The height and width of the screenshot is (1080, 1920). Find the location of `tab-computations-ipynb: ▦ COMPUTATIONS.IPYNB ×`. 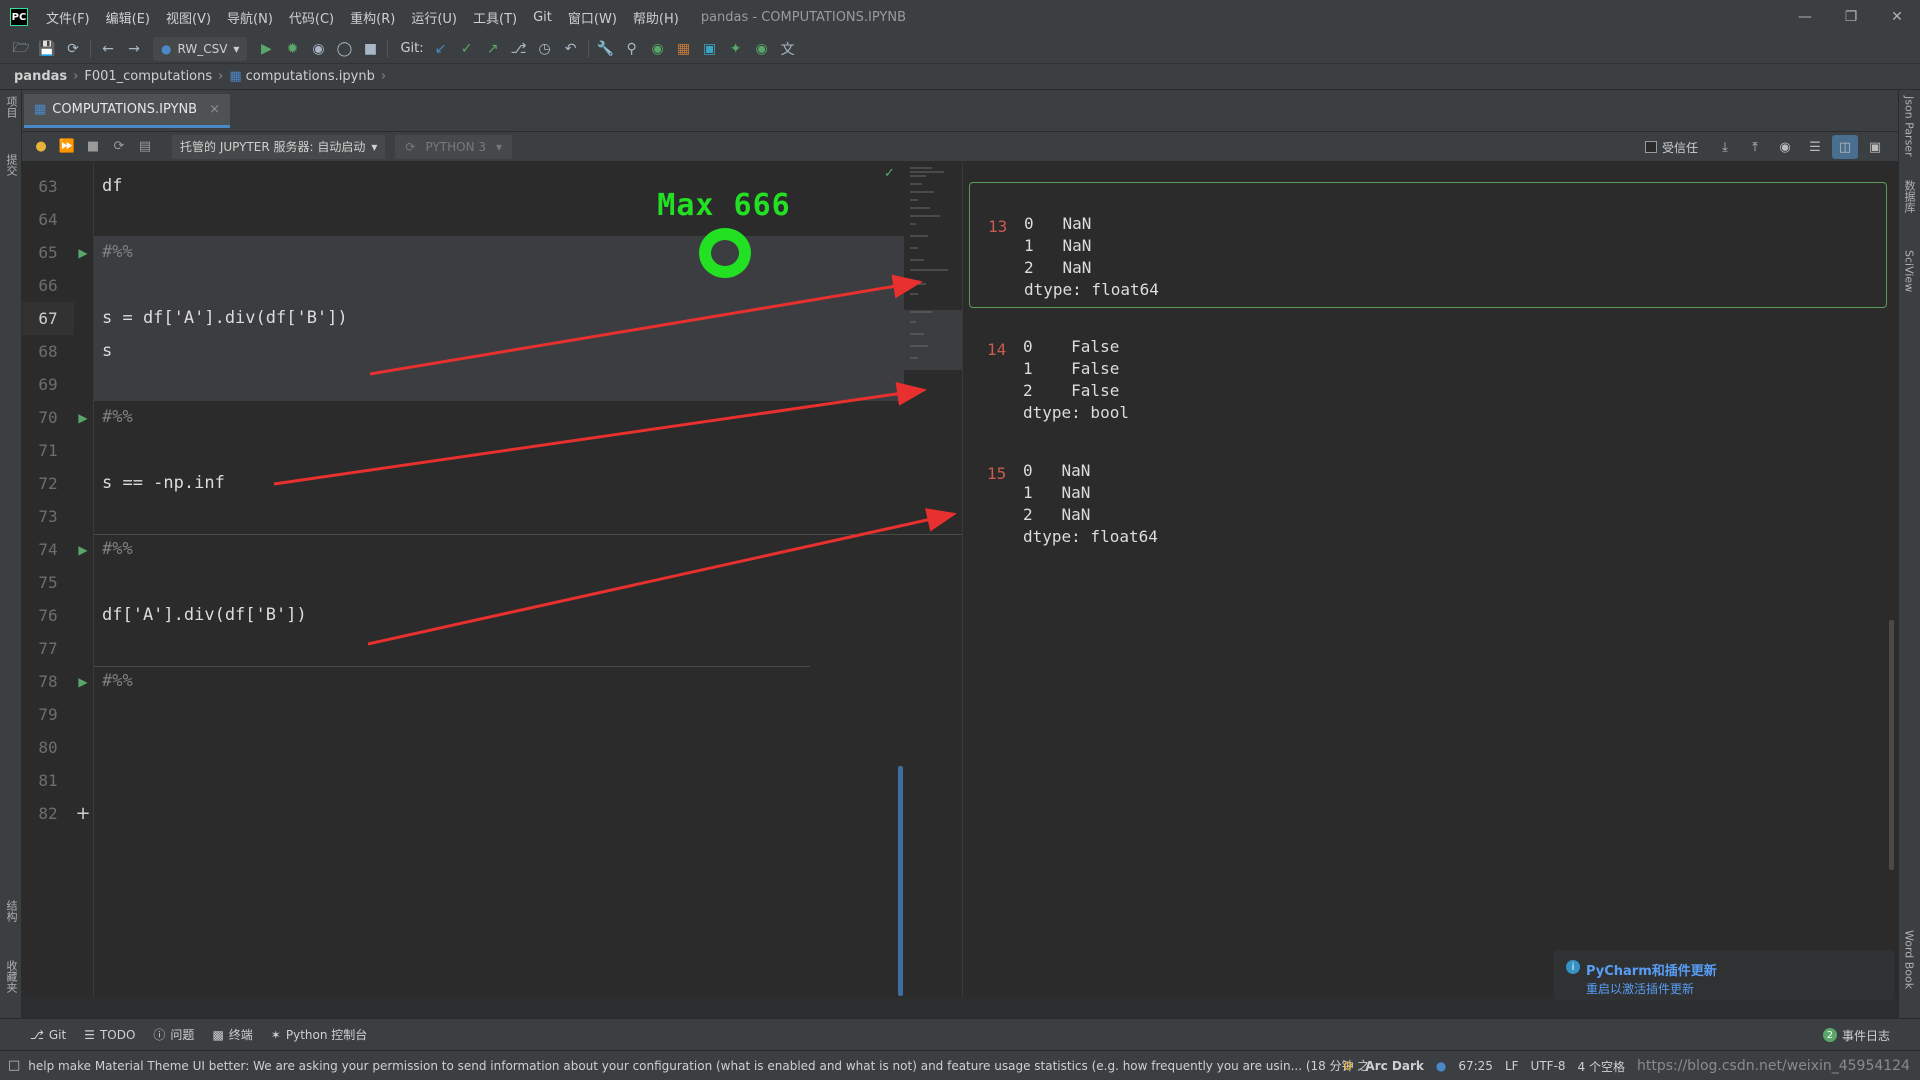

tab-computations-ipynb: ▦ COMPUTATIONS.IPYNB × is located at coordinates (127, 111).